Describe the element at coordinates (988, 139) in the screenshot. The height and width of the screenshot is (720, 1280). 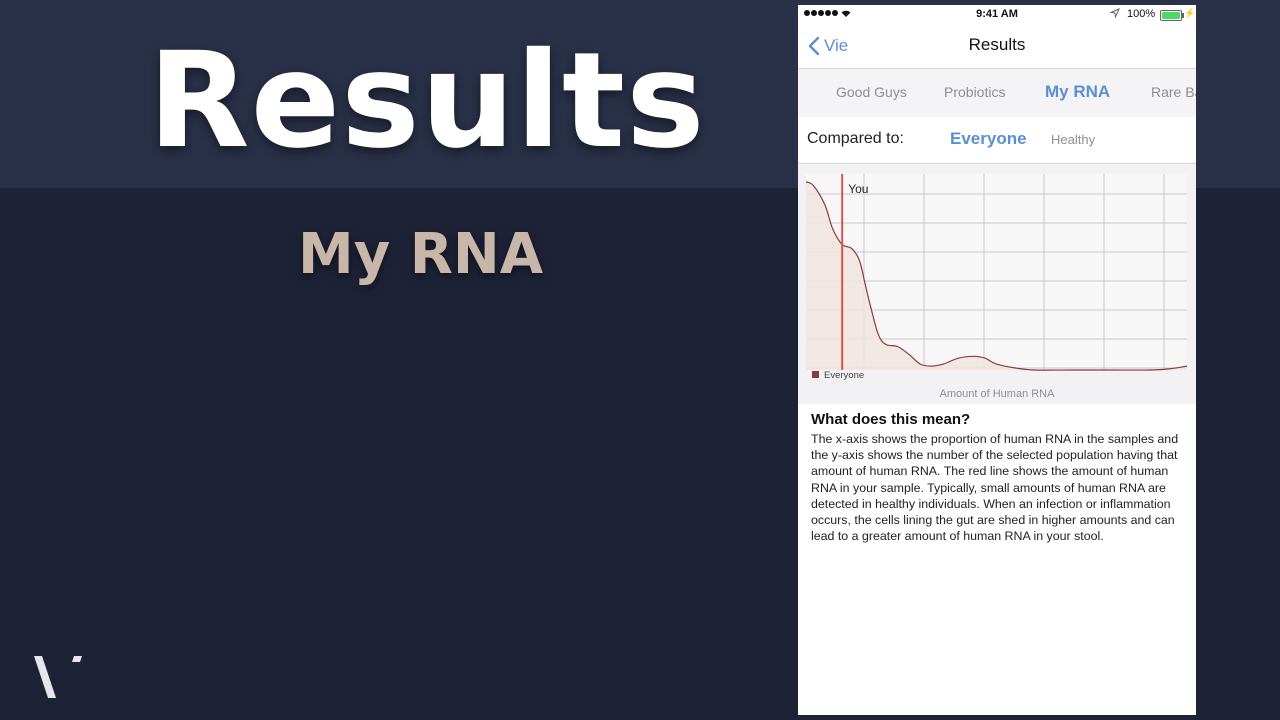
I see `segment-everyone: Everyone` at that location.